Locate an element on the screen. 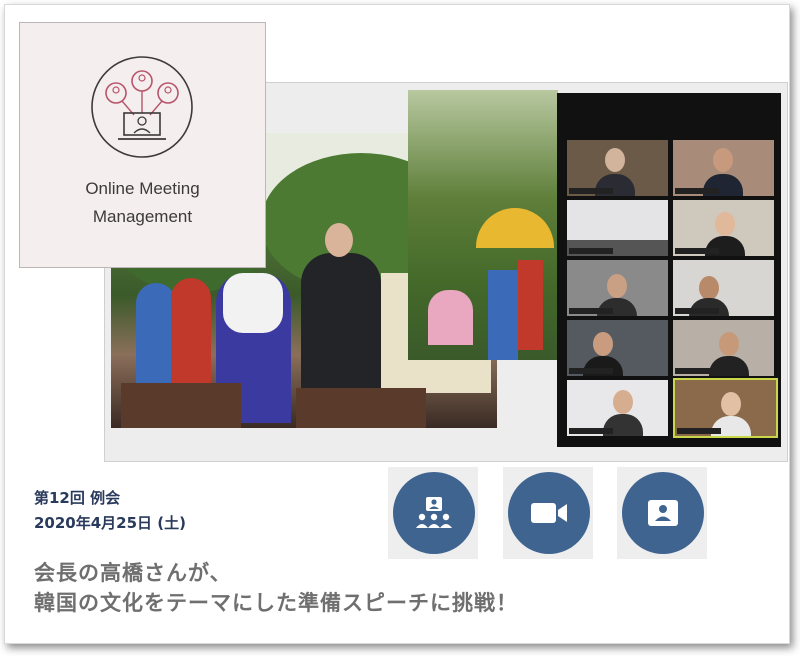 The height and width of the screenshot is (656, 800). card-title-line1: Online Meeting is located at coordinates (142, 188).